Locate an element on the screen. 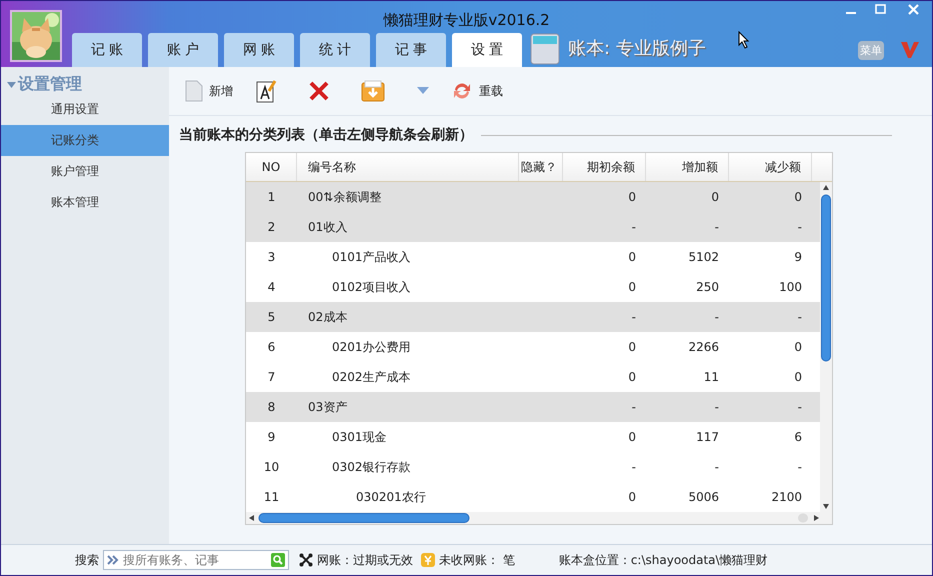 The width and height of the screenshot is (933, 576). chevron-icon is located at coordinates (113, 560).